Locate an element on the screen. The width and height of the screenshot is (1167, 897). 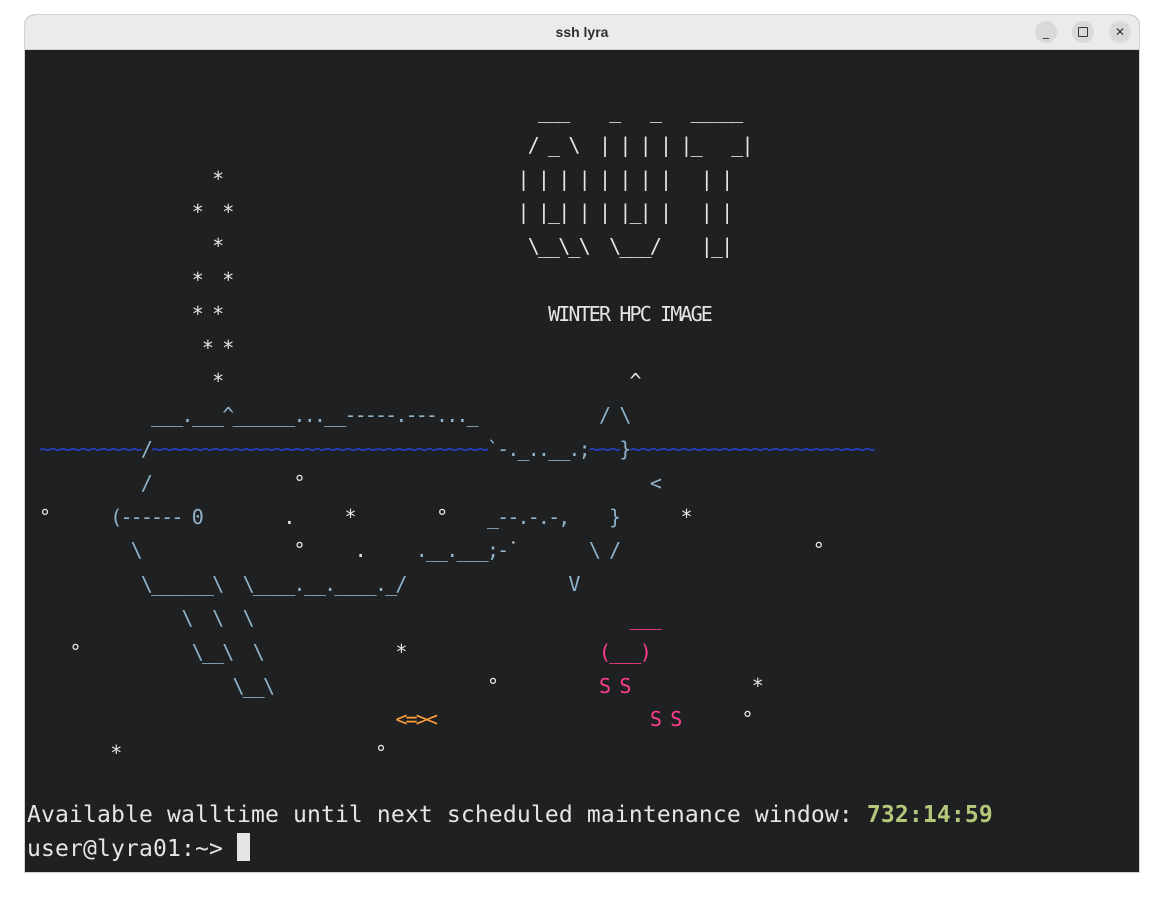
close-icon: ✕ is located at coordinates (1120, 32).